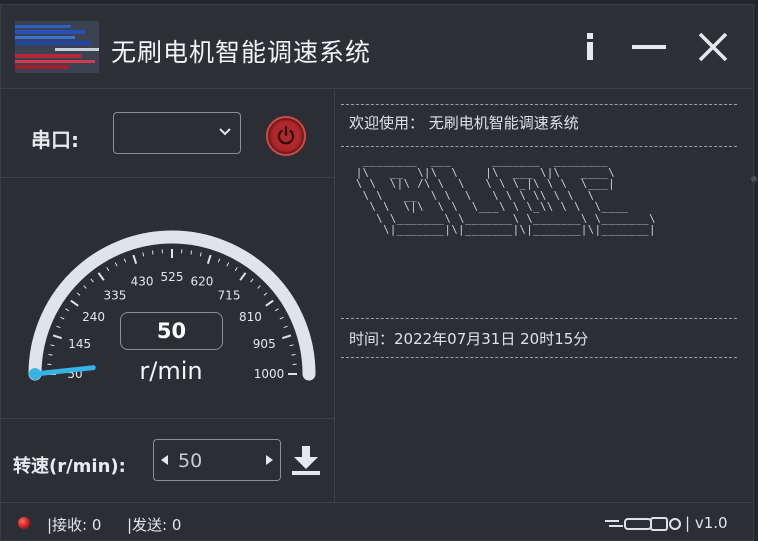 The width and height of the screenshot is (758, 541). Describe the element at coordinates (115, 296) in the screenshot. I see `gauge-tick-label: 335` at that location.